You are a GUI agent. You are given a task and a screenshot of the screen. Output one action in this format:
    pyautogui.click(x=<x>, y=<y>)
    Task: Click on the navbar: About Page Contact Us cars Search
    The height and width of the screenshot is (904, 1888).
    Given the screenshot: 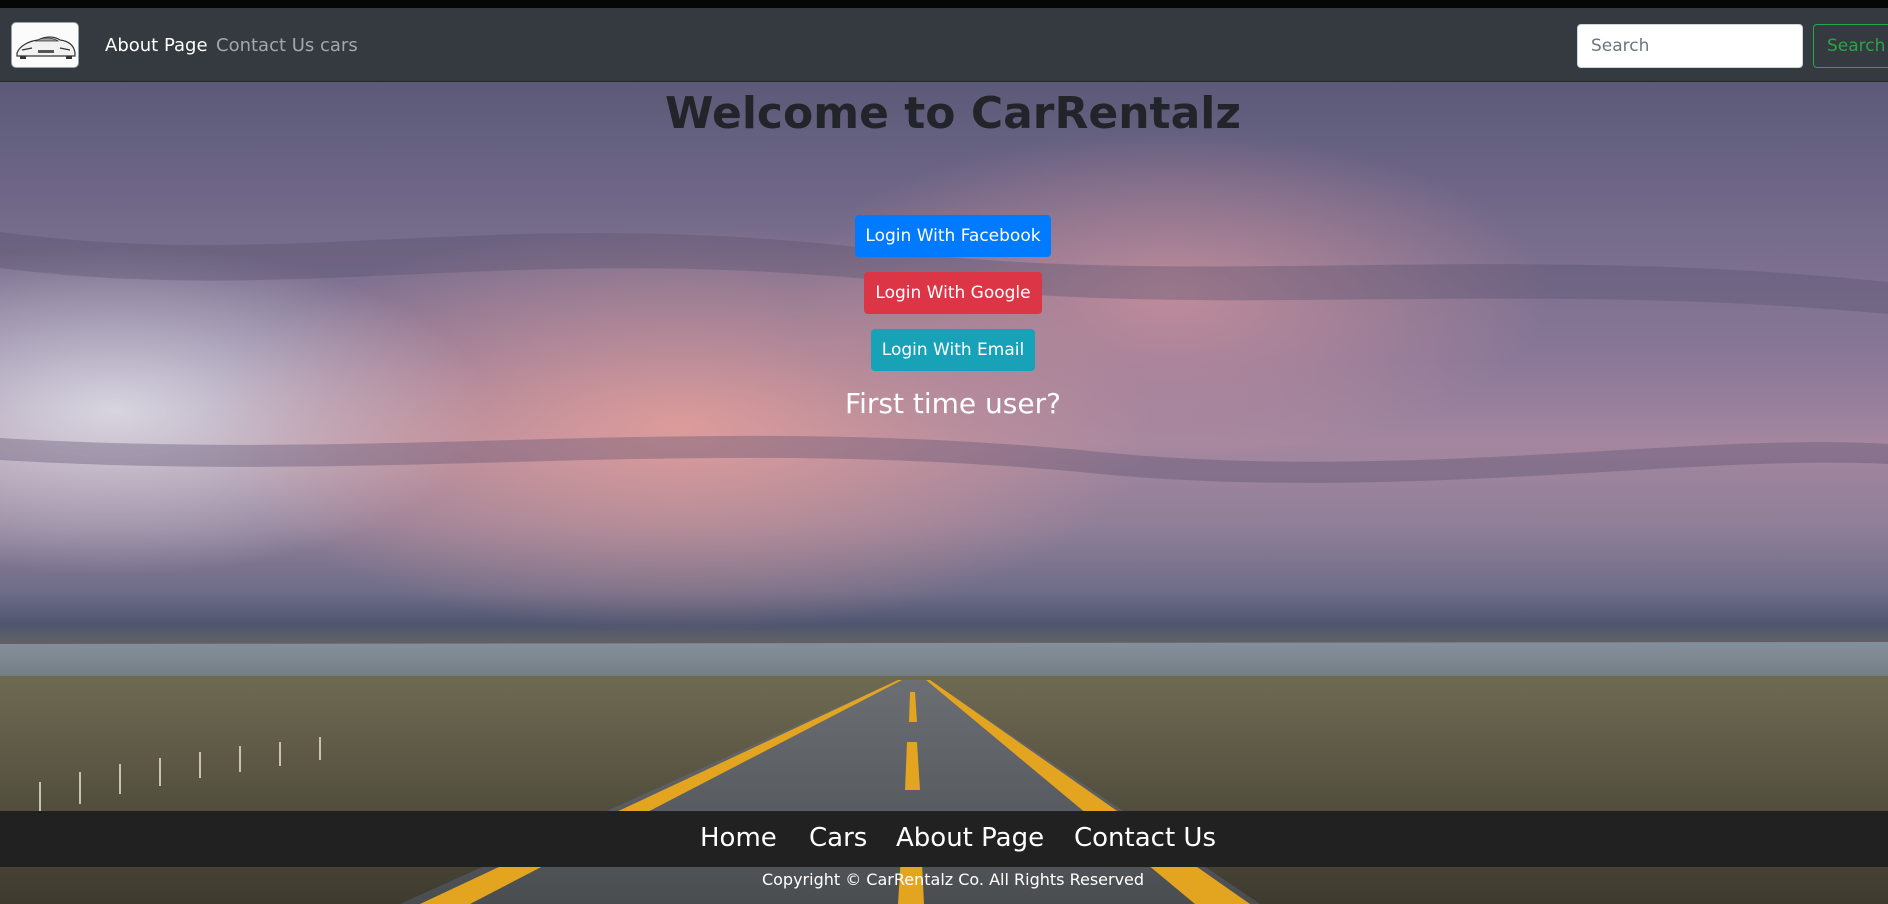 What is the action you would take?
    pyautogui.click(x=944, y=45)
    